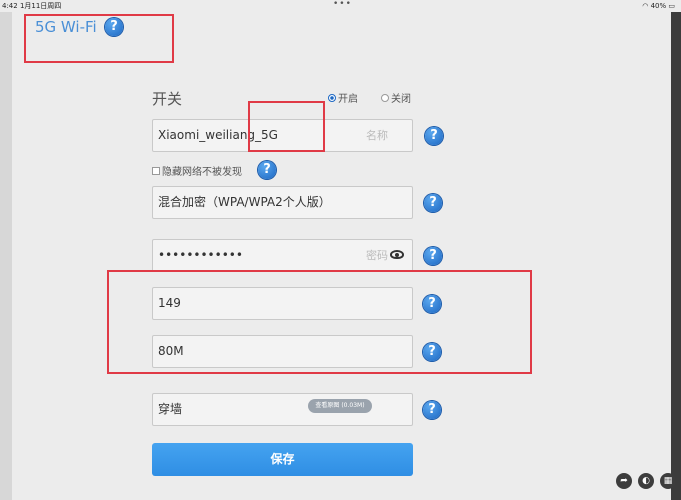 This screenshot has width=681, height=500. What do you see at coordinates (433, 256) in the screenshot?
I see `help-password-icon` at bounding box center [433, 256].